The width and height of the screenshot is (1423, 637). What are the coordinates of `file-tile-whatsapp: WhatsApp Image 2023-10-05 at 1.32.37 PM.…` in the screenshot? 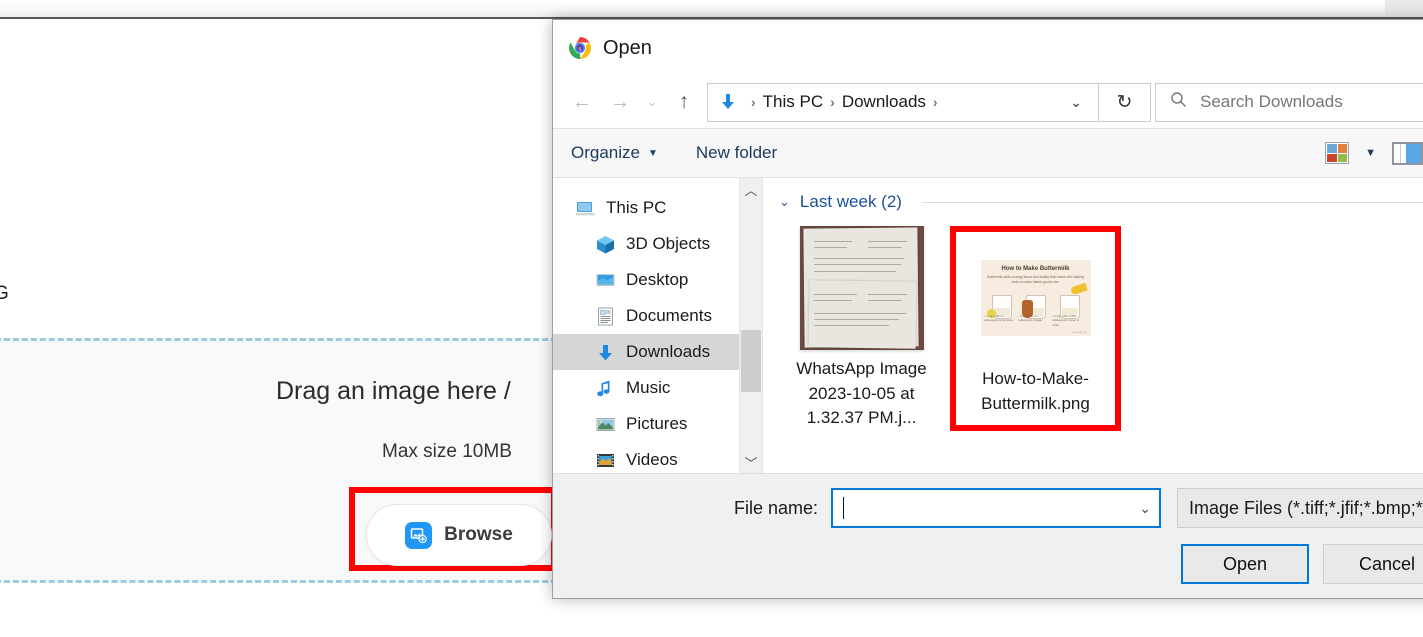 It's located at (861, 328).